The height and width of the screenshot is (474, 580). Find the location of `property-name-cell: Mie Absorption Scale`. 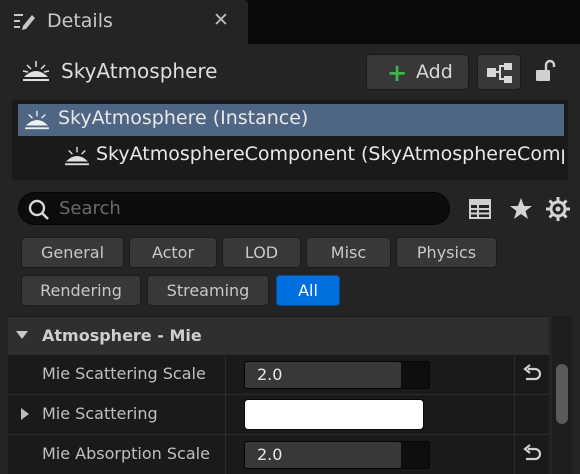

property-name-cell: Mie Absorption Scale is located at coordinates (117, 454).